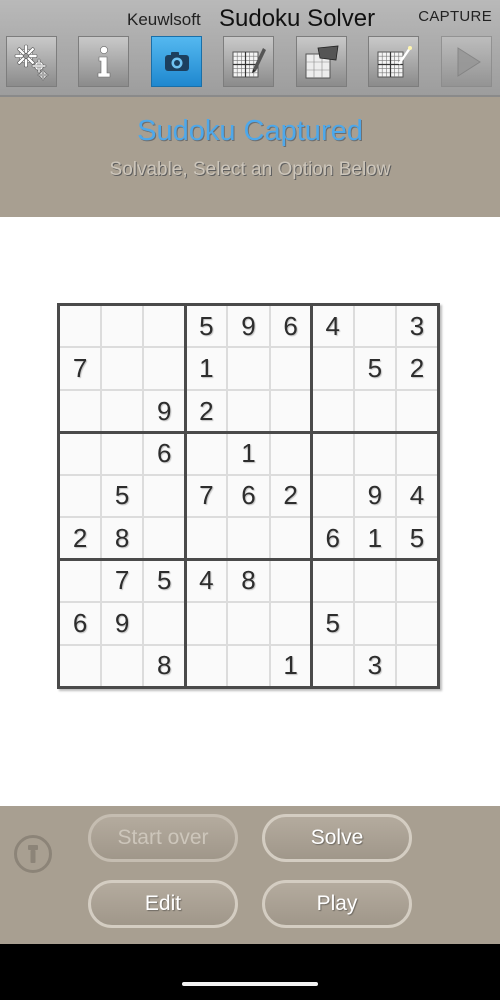 Image resolution: width=500 pixels, height=1000 pixels. Describe the element at coordinates (466, 61) in the screenshot. I see `play-mode-button` at that location.